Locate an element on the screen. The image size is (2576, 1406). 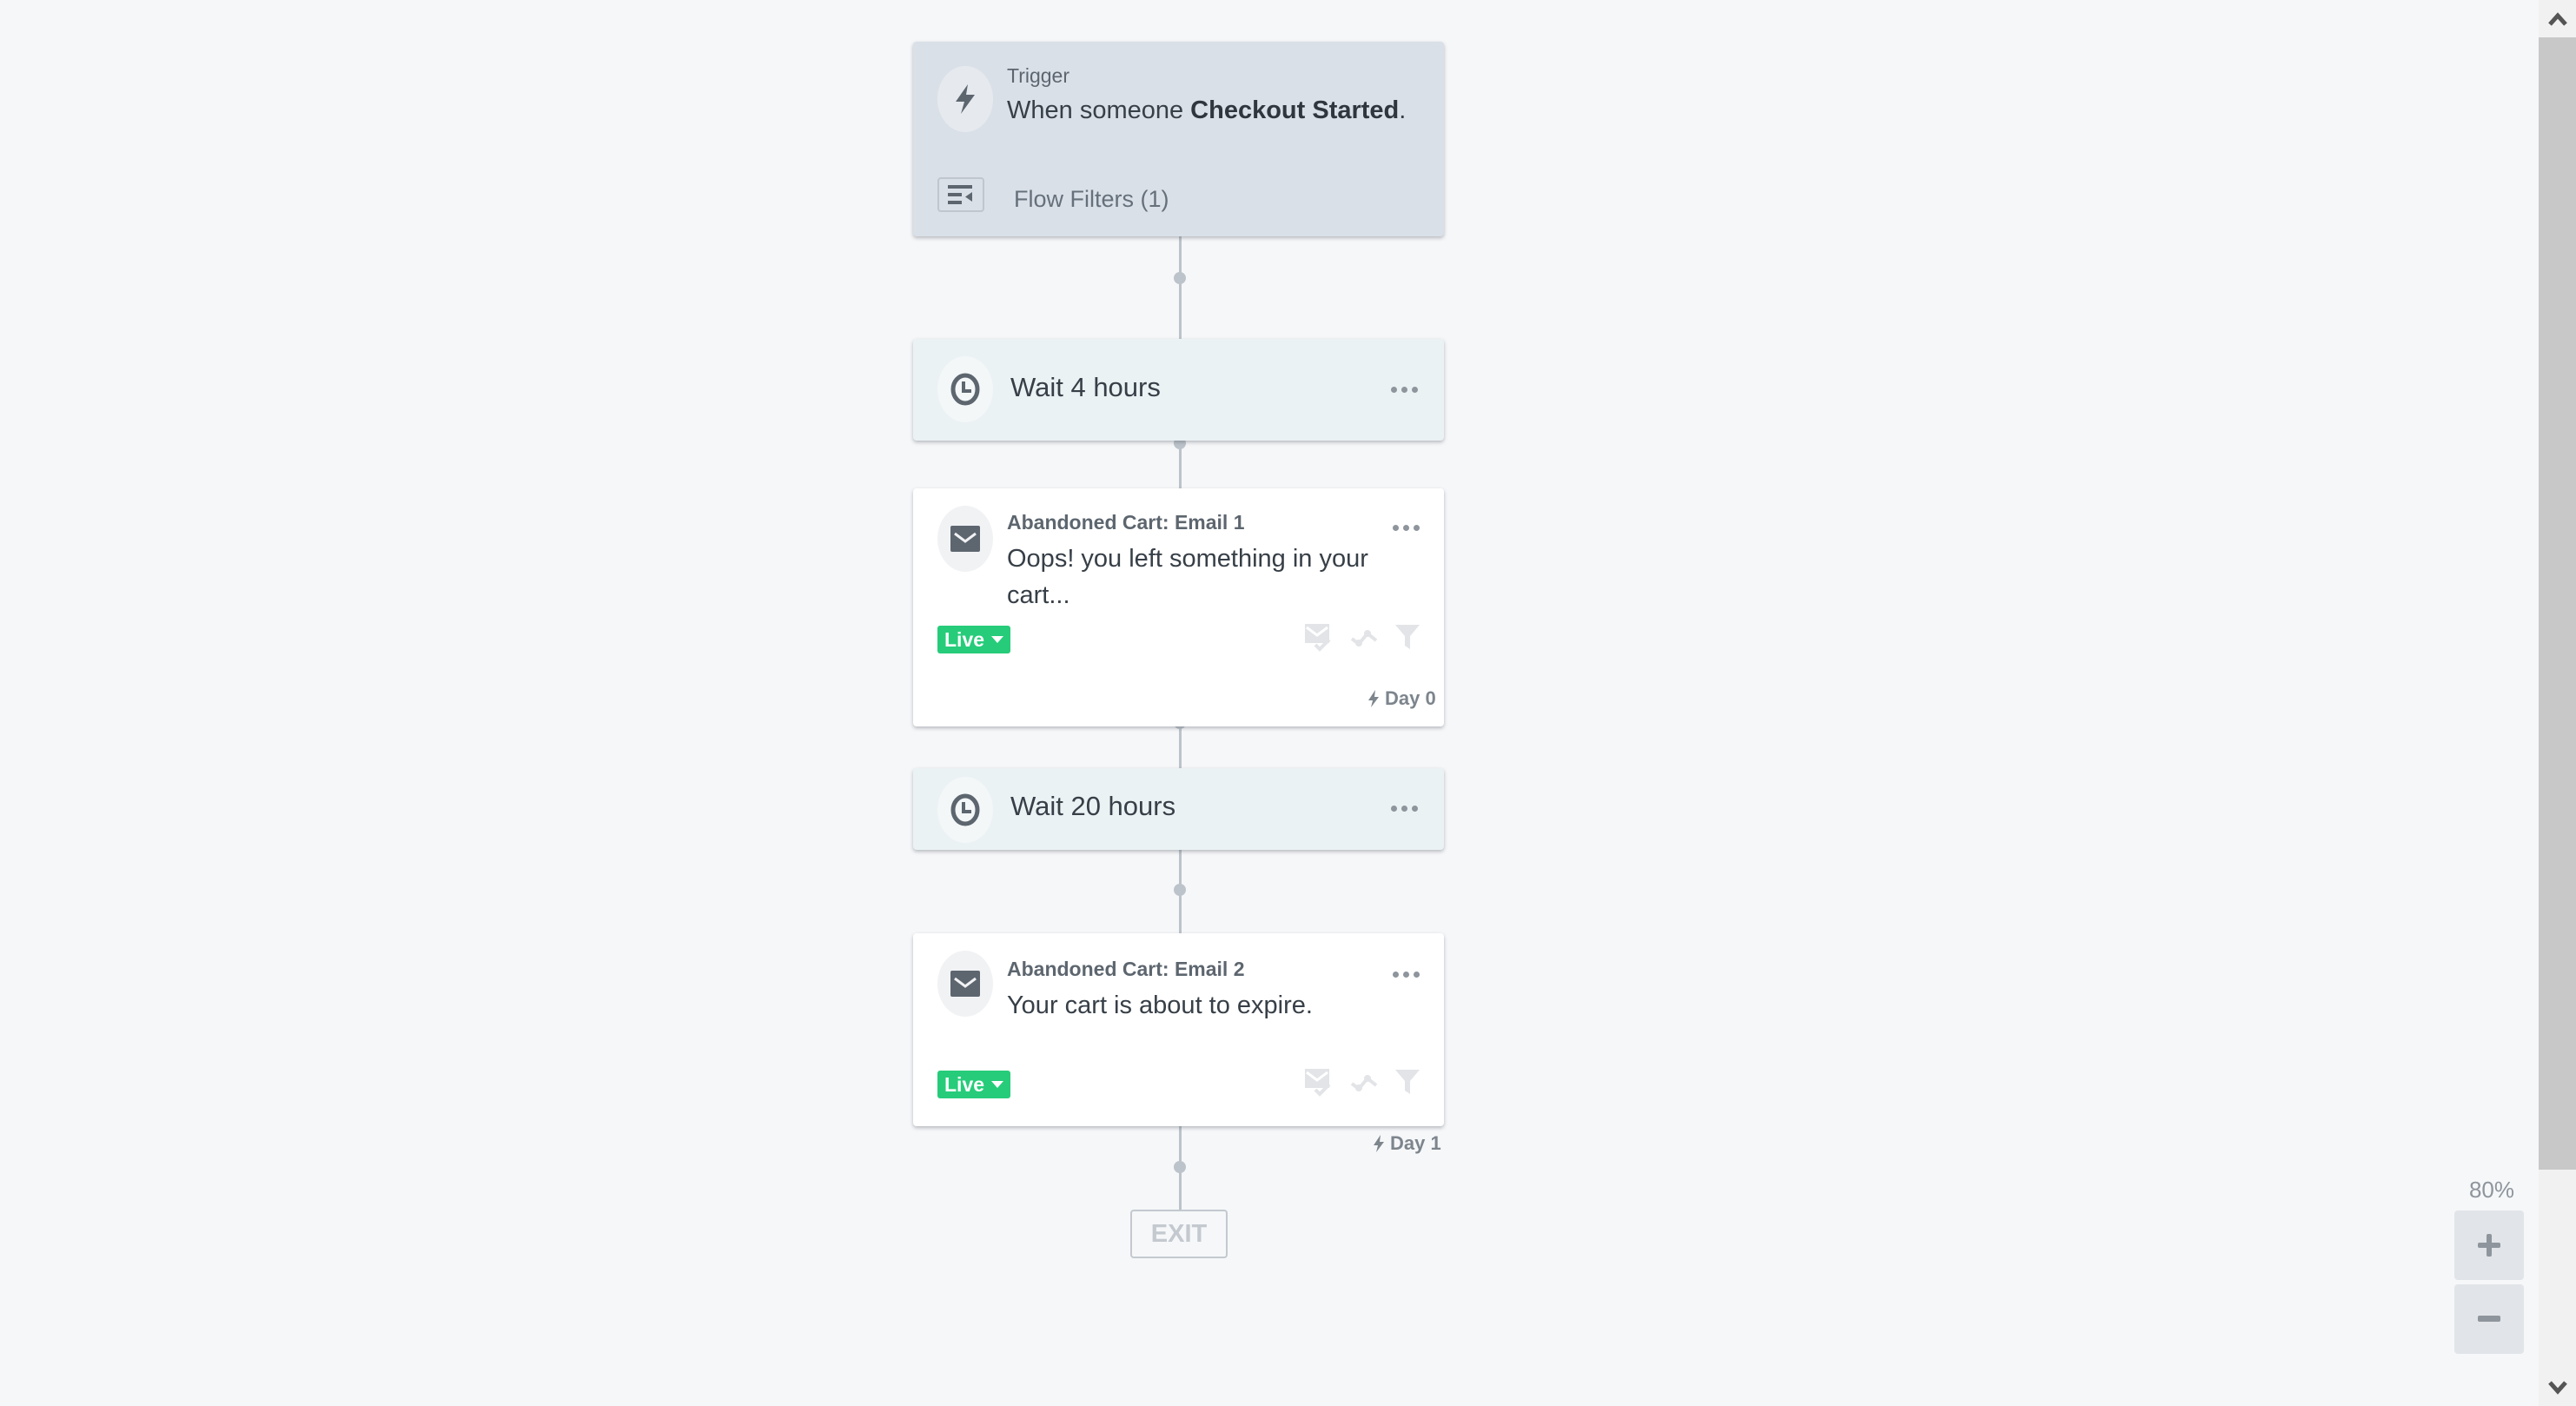
wait-step-card: Wait 20 hours is located at coordinates (1178, 809).